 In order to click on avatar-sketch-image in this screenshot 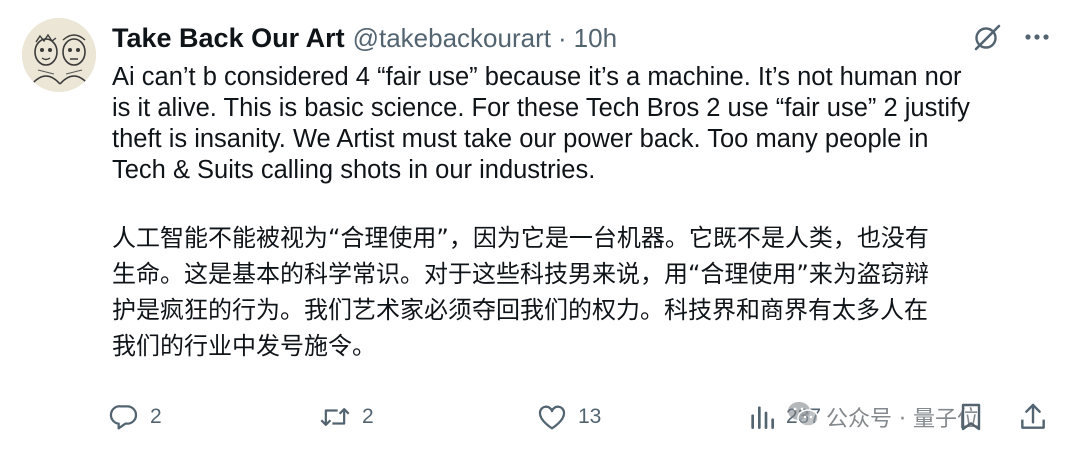, I will do `click(59, 55)`.